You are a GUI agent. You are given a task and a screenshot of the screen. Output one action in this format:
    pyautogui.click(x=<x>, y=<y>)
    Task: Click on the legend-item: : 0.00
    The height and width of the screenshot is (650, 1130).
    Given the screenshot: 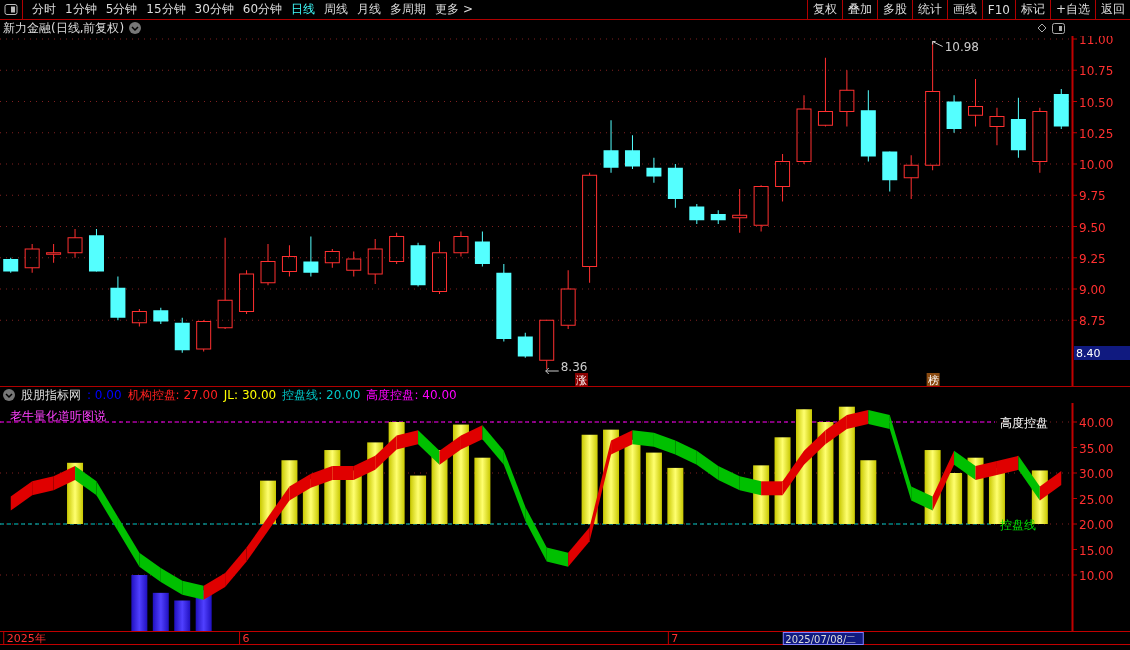 What is the action you would take?
    pyautogui.click(x=104, y=395)
    